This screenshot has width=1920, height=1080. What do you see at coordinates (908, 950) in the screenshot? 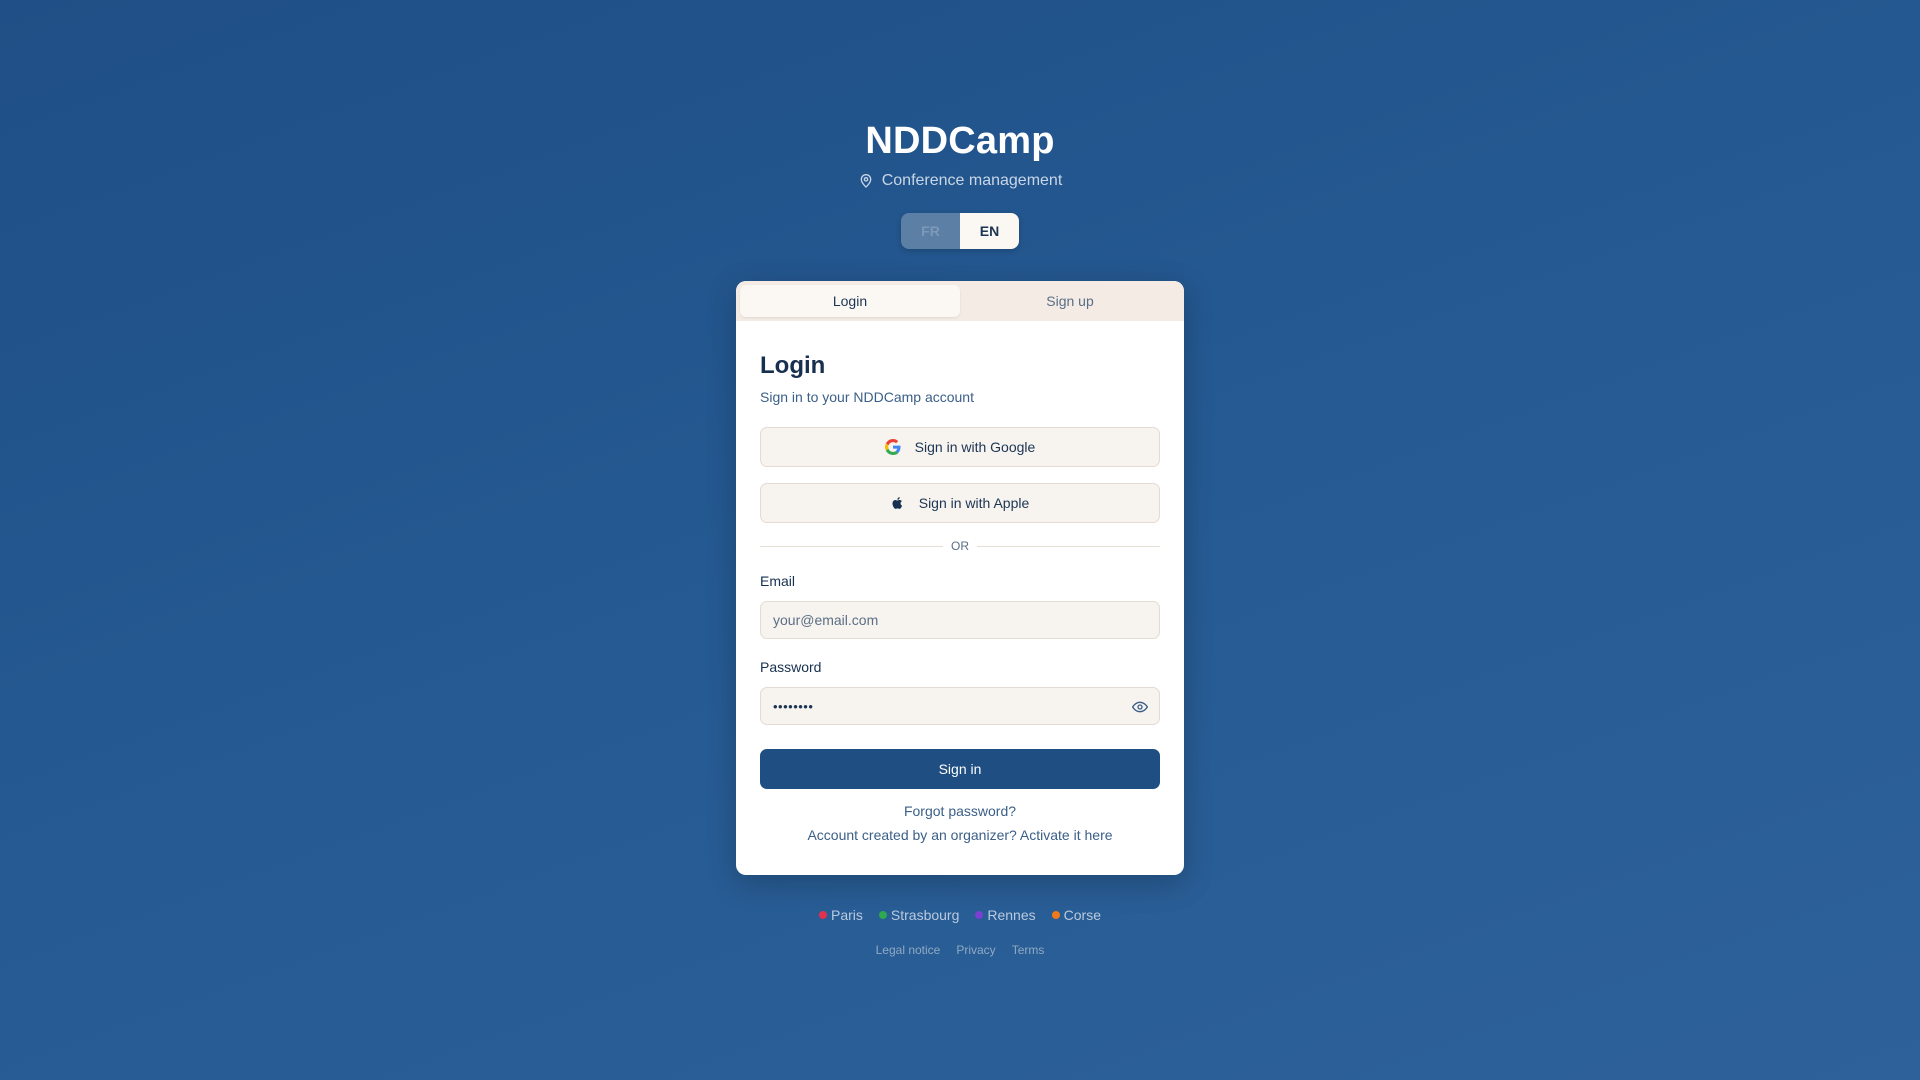
I see `legal-notice-link: Legal notice` at bounding box center [908, 950].